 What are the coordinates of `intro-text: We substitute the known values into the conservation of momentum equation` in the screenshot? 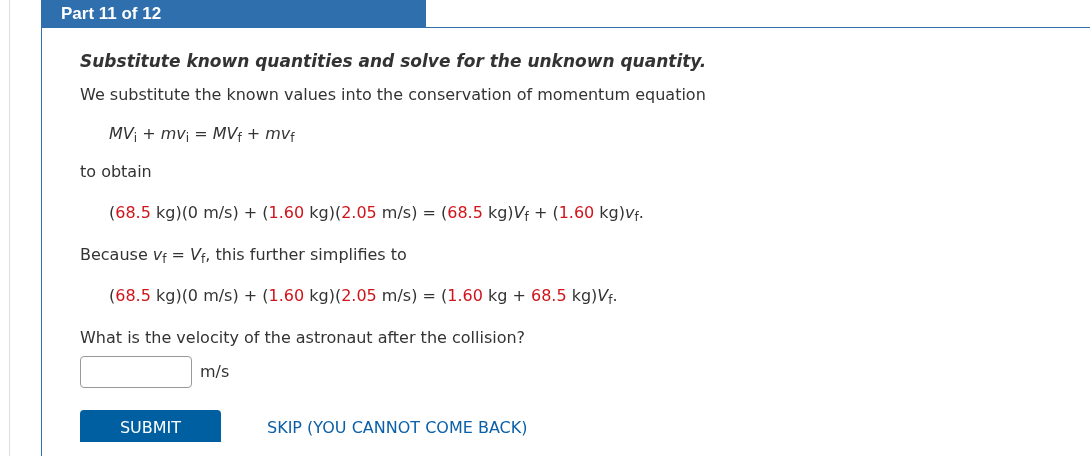 It's located at (393, 94).